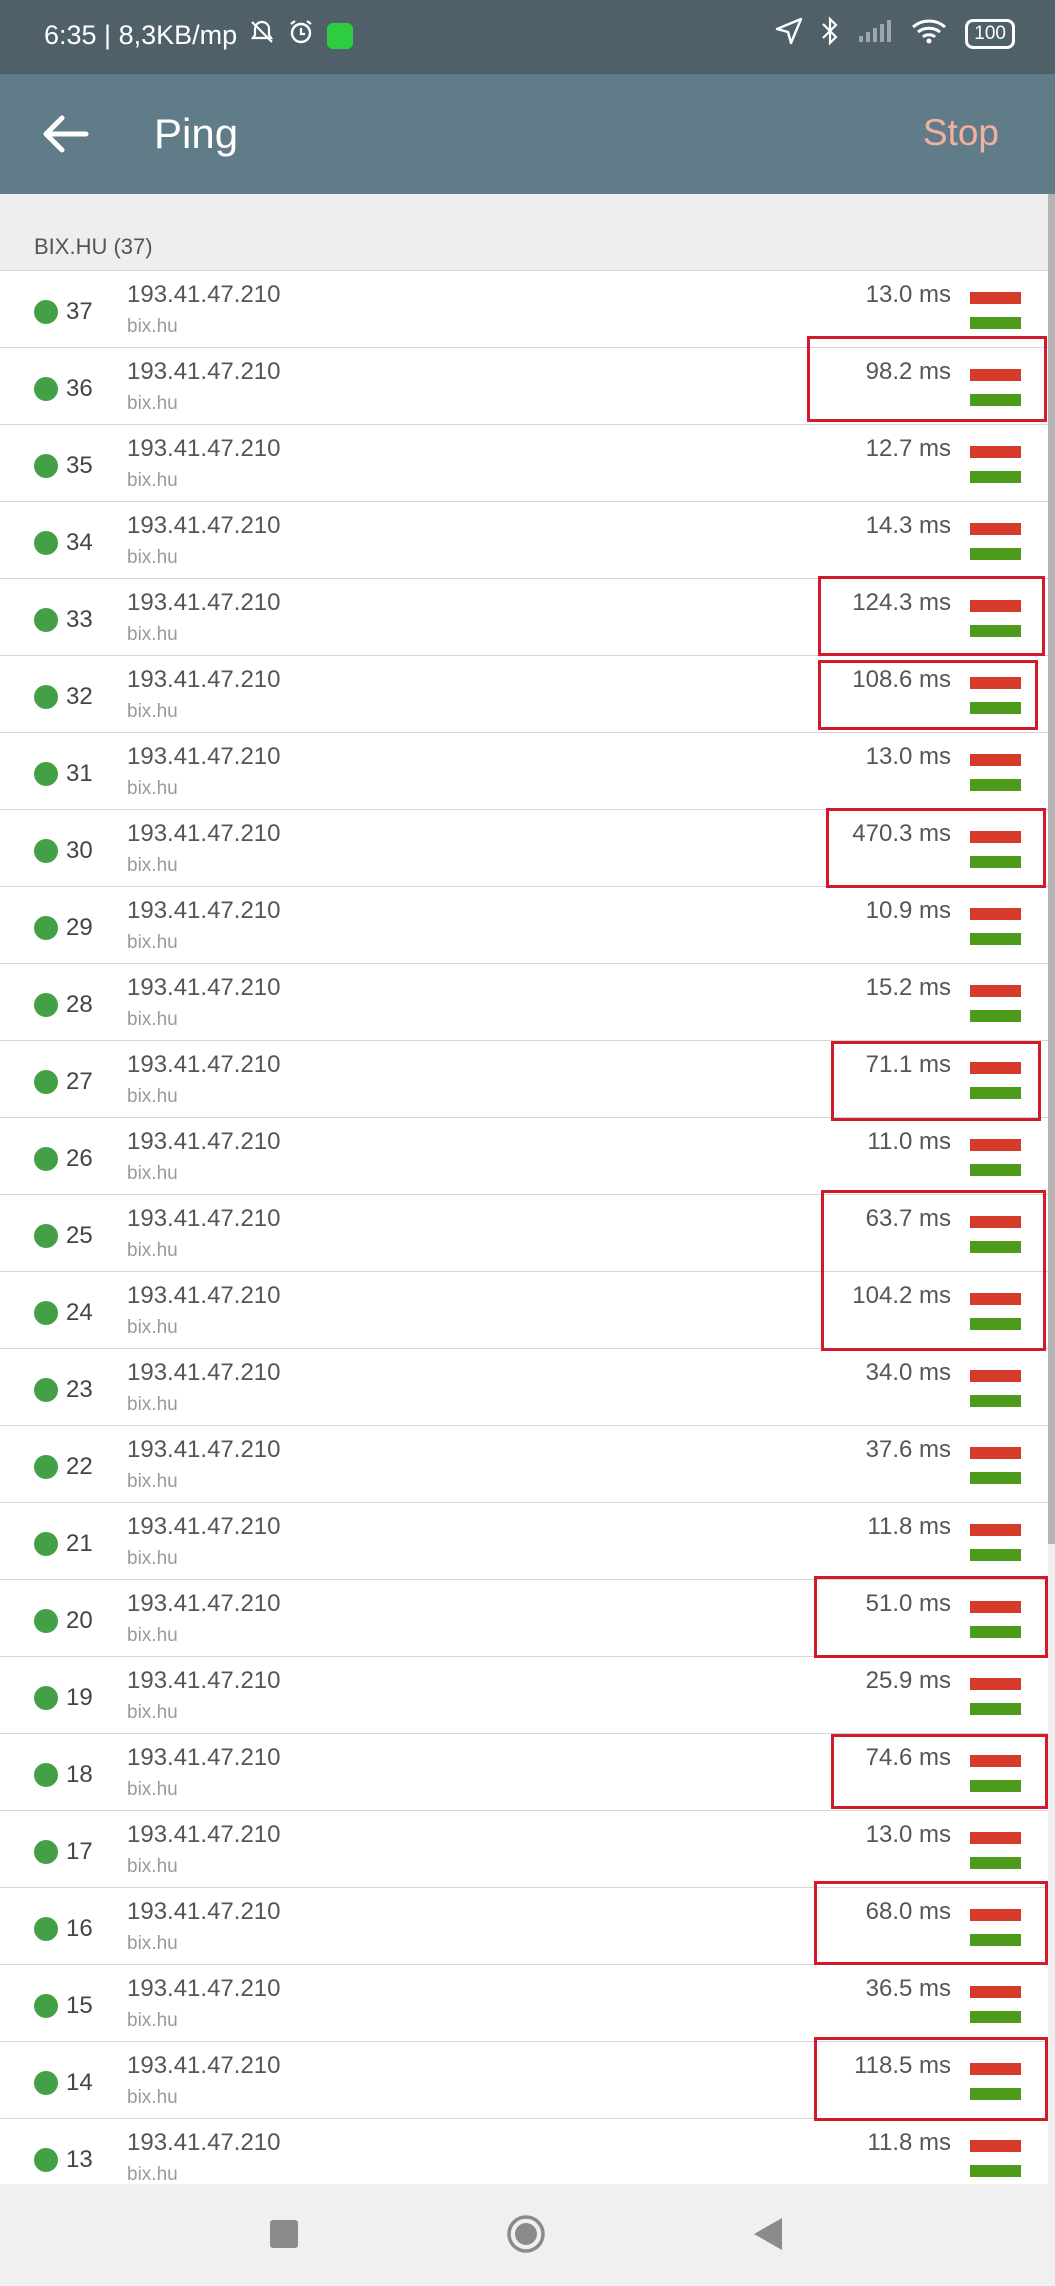  I want to click on list-item: 19 193.41.47.210 bix.hu 25.9 ms, so click(524, 1695).